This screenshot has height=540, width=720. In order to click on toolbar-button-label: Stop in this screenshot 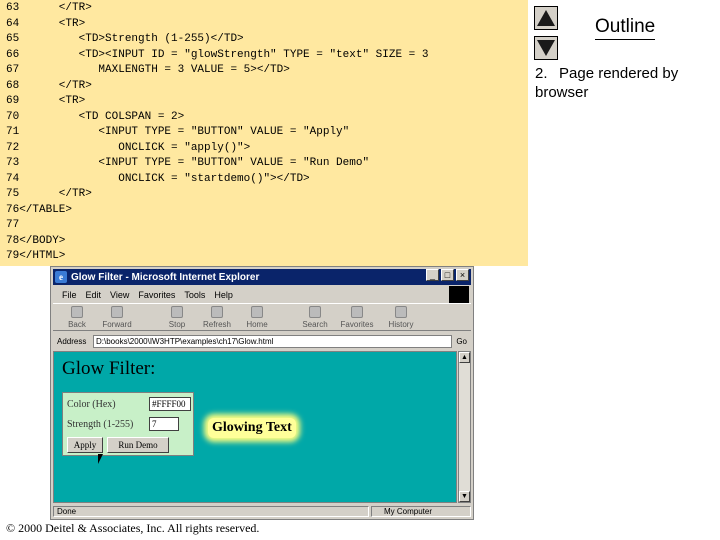, I will do `click(177, 324)`.